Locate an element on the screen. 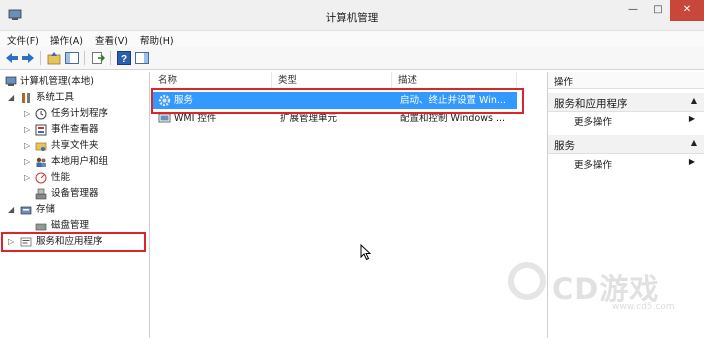  tree-label: 系统工具 is located at coordinates (55, 97).